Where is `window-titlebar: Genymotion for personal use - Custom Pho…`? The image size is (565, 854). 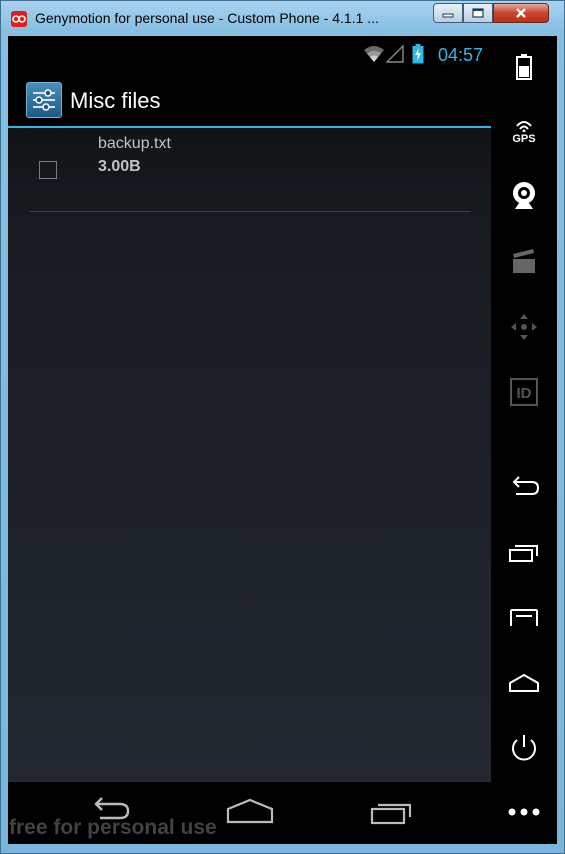 window-titlebar: Genymotion for personal use - Custom Pho… is located at coordinates (283, 19).